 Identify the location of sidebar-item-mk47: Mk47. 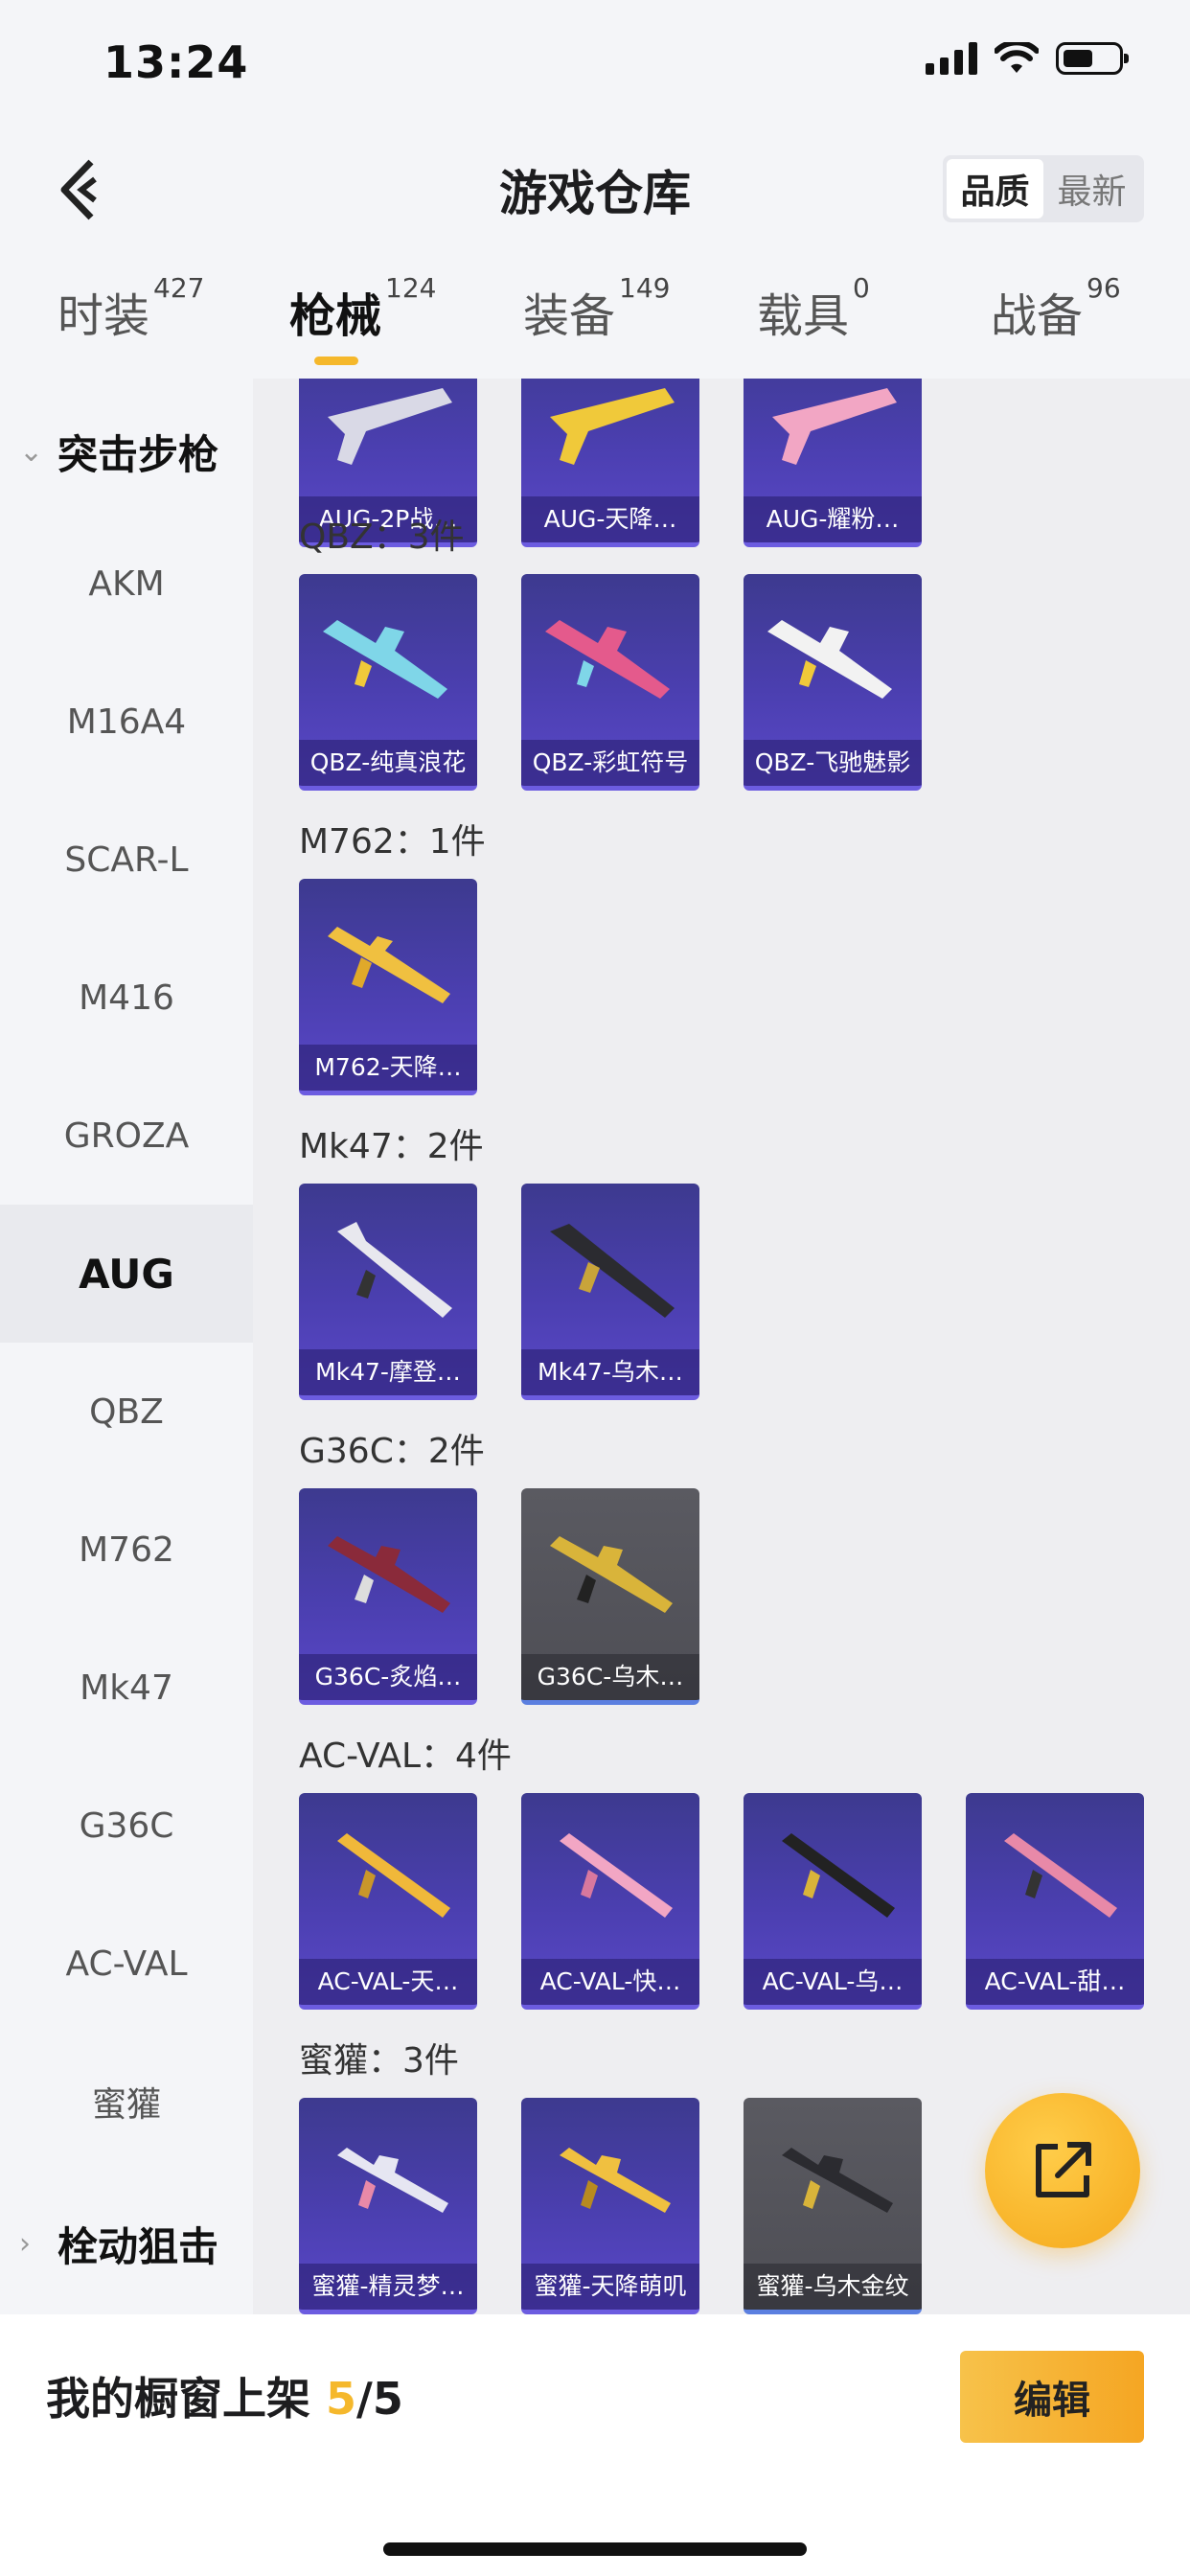
(127, 1688).